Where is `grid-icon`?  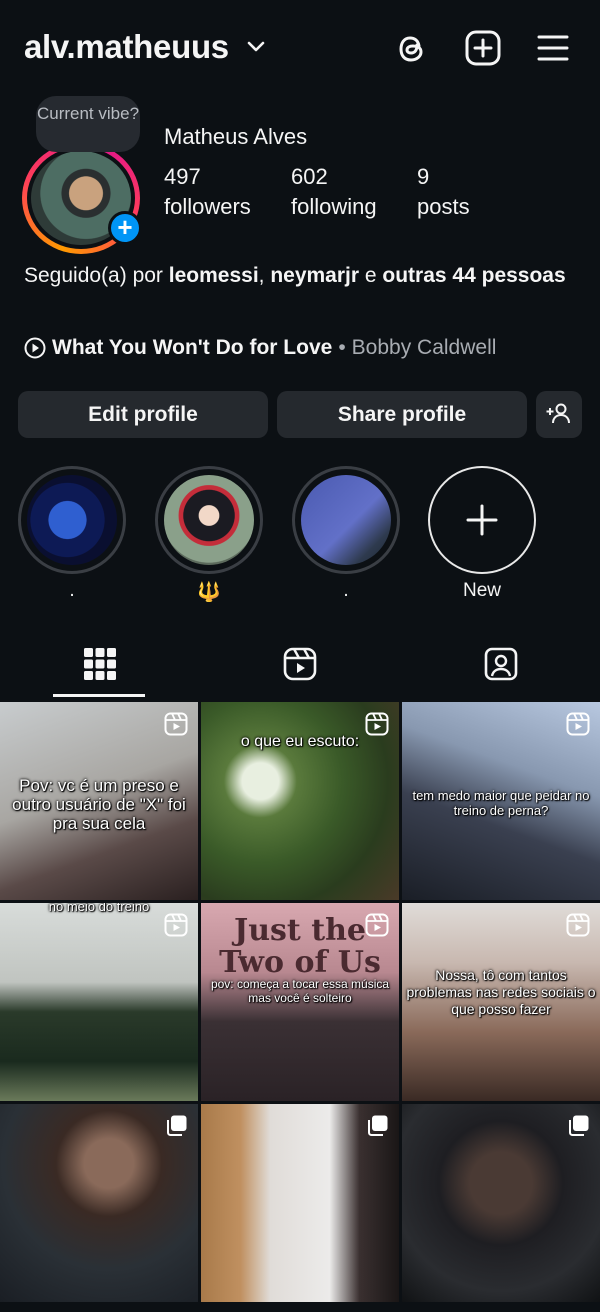
grid-icon is located at coordinates (100, 664).